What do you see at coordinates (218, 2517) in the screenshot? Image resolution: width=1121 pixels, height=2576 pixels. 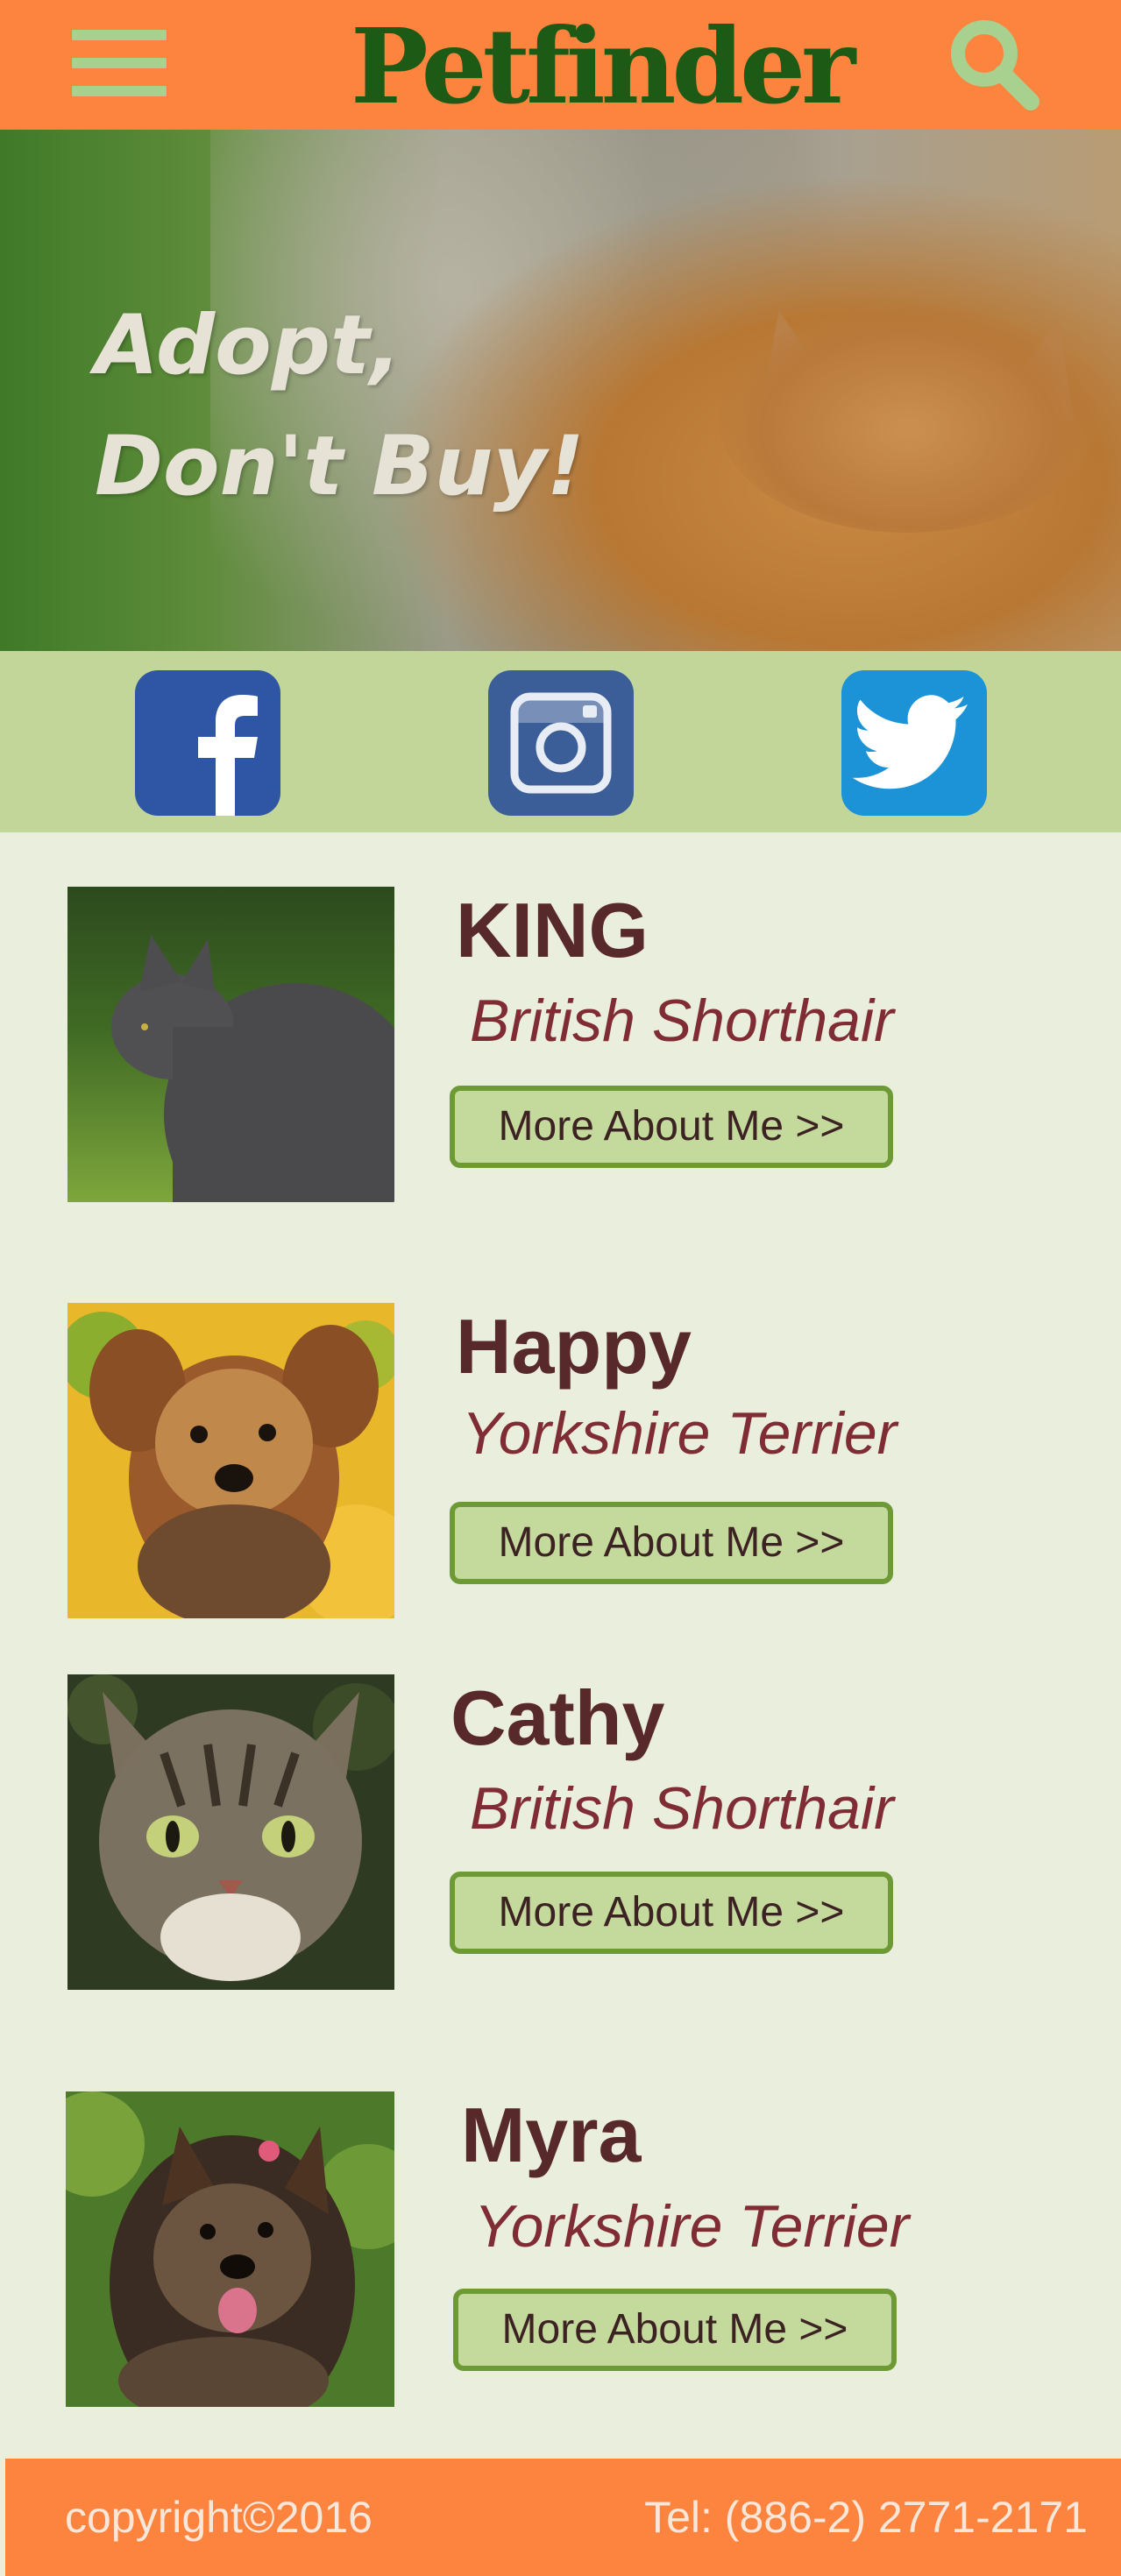 I see `copyright-text: copyright©2016` at bounding box center [218, 2517].